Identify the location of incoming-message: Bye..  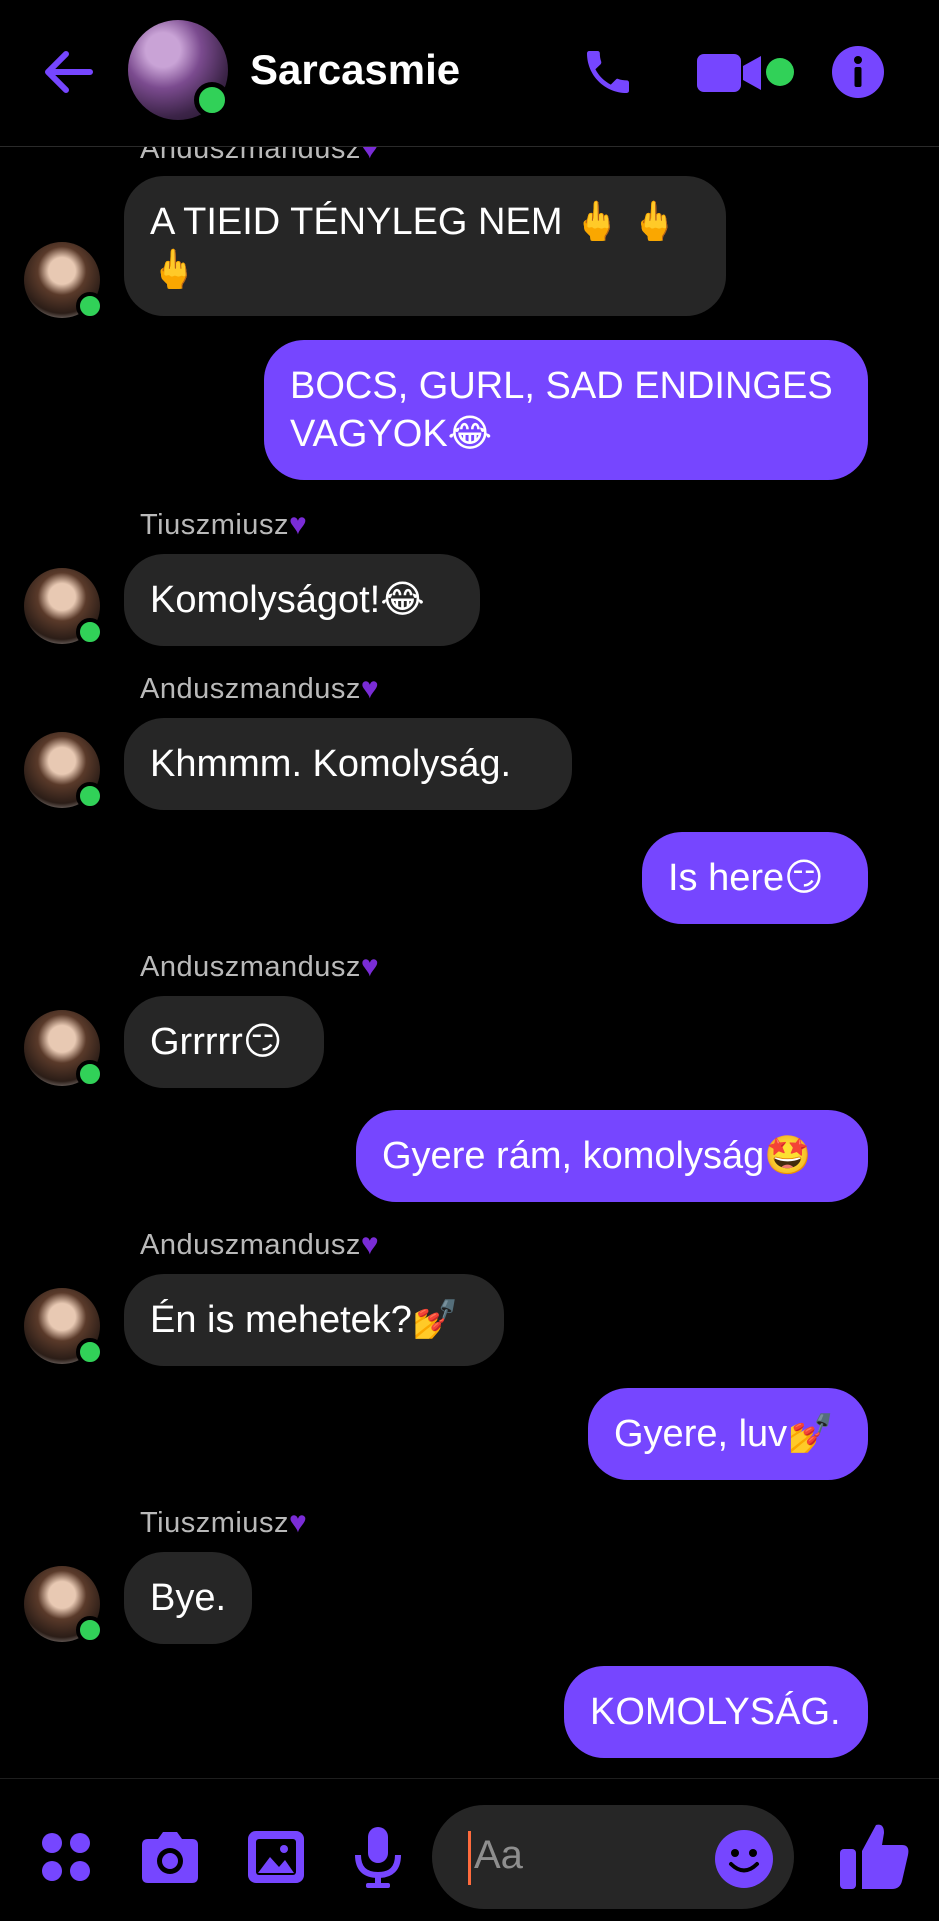
(188, 1598).